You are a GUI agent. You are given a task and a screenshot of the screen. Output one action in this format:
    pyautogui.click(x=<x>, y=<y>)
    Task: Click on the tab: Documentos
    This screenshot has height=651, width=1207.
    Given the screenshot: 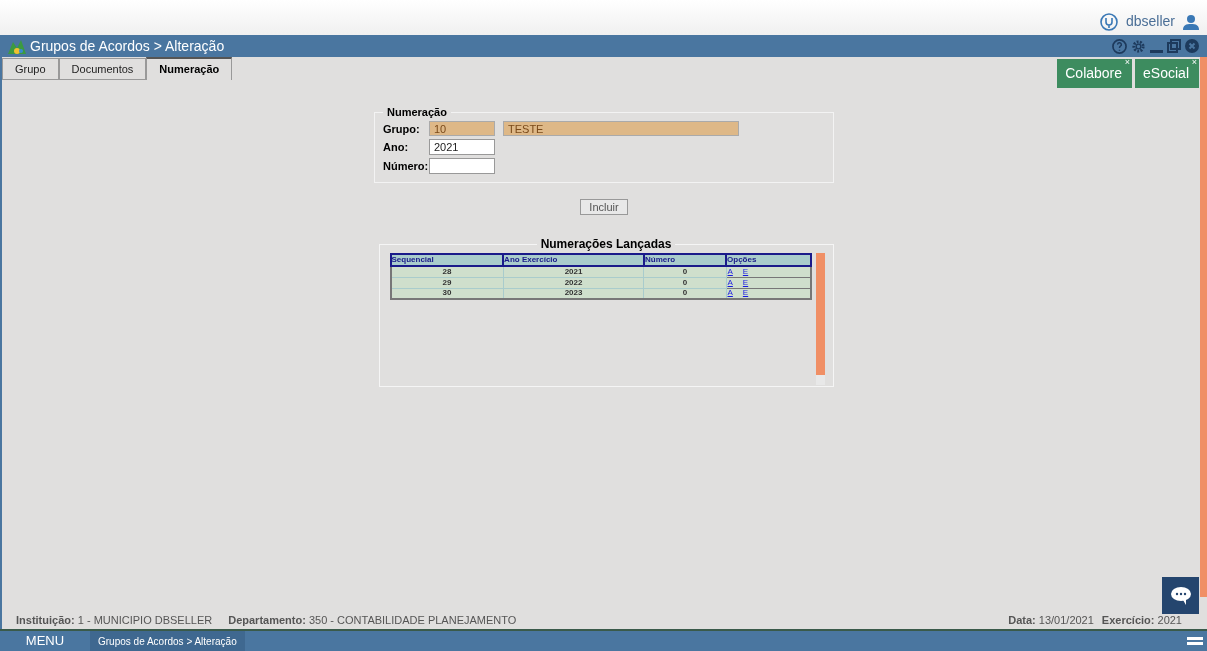 What is the action you would take?
    pyautogui.click(x=102, y=69)
    